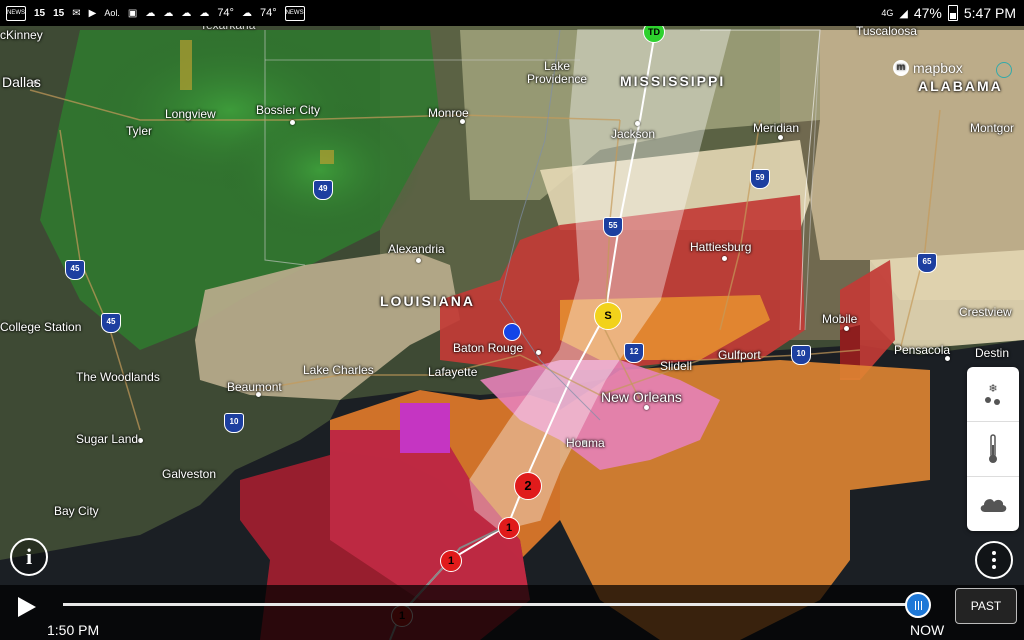  I want to click on city-label-galveston: Galveston, so click(189, 474).